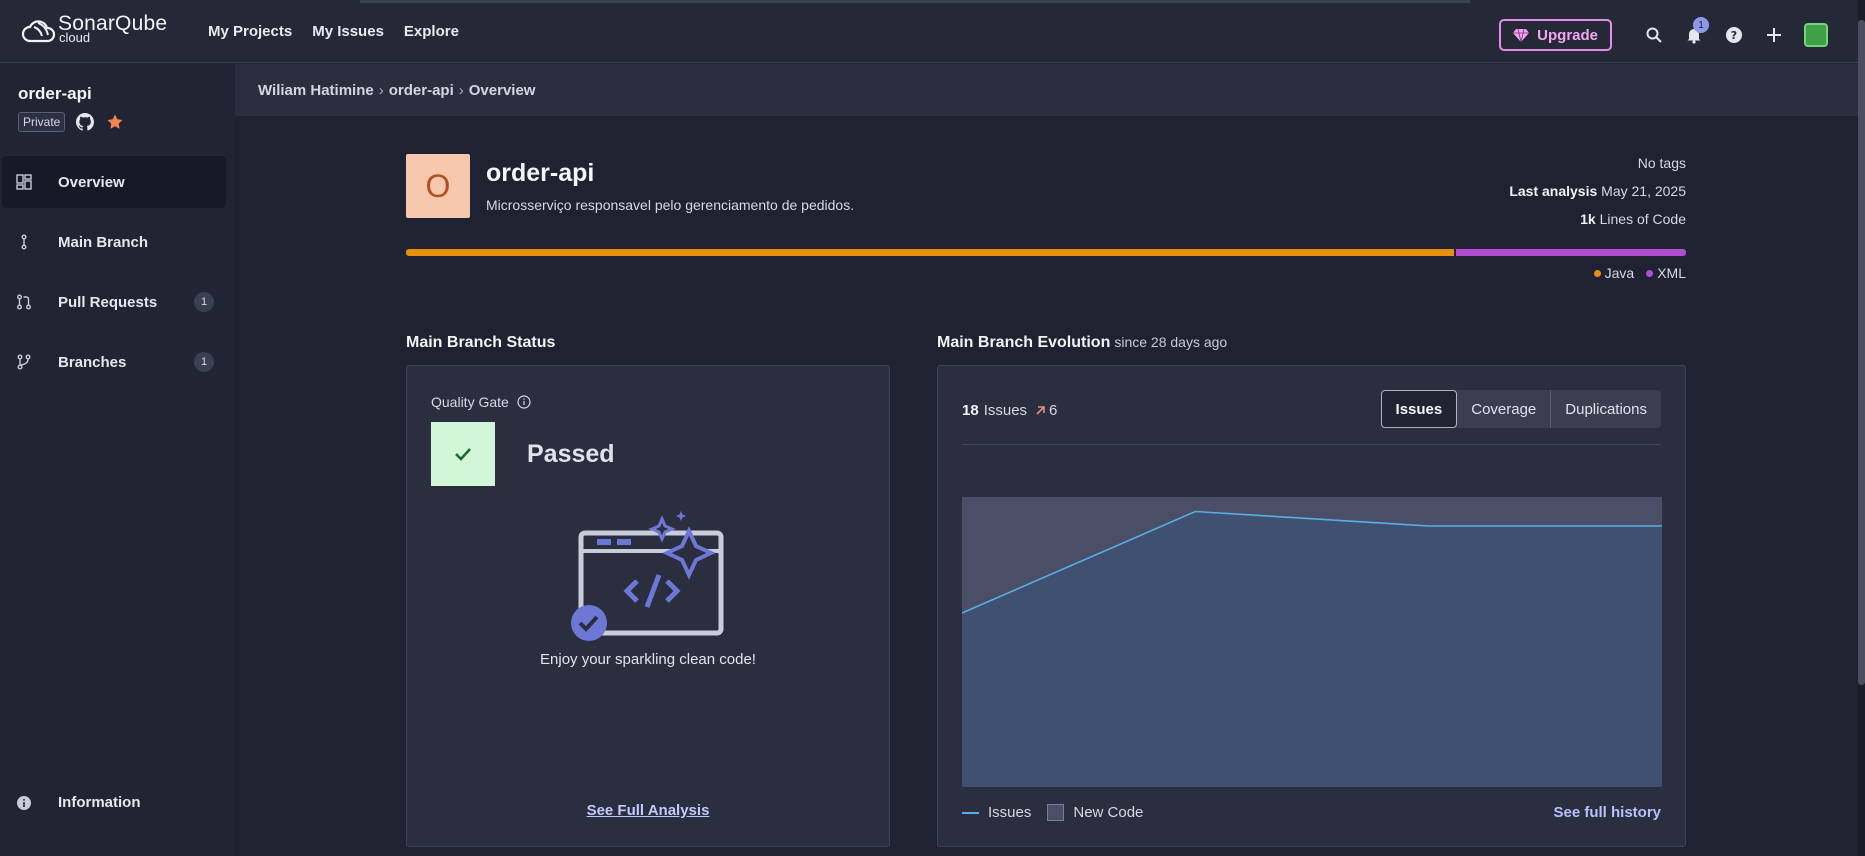  What do you see at coordinates (438, 186) in the screenshot?
I see `project-avatar: O` at bounding box center [438, 186].